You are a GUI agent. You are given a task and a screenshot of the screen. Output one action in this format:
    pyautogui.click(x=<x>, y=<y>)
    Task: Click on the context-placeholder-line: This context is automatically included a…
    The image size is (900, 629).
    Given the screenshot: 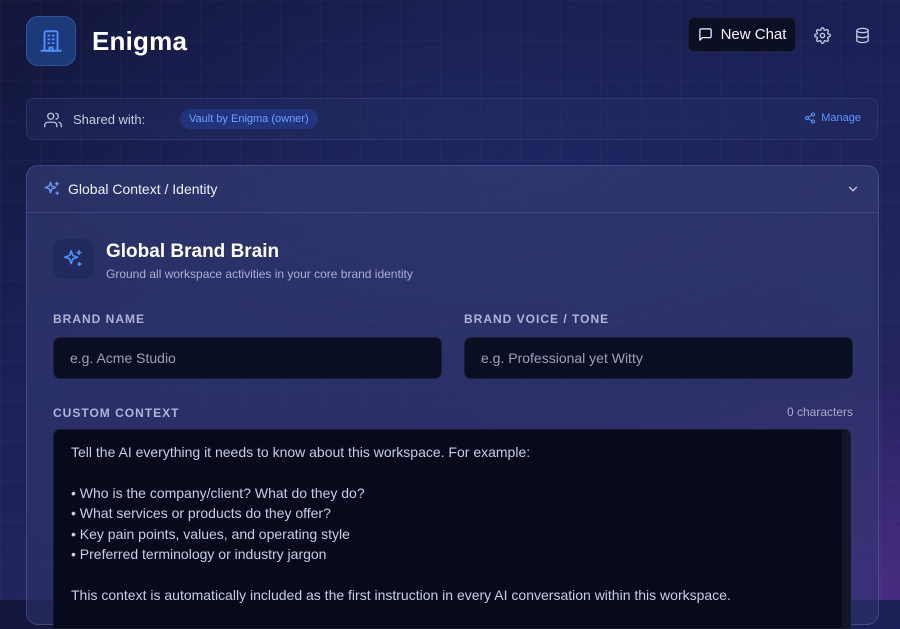 What is the action you would take?
    pyautogui.click(x=401, y=594)
    